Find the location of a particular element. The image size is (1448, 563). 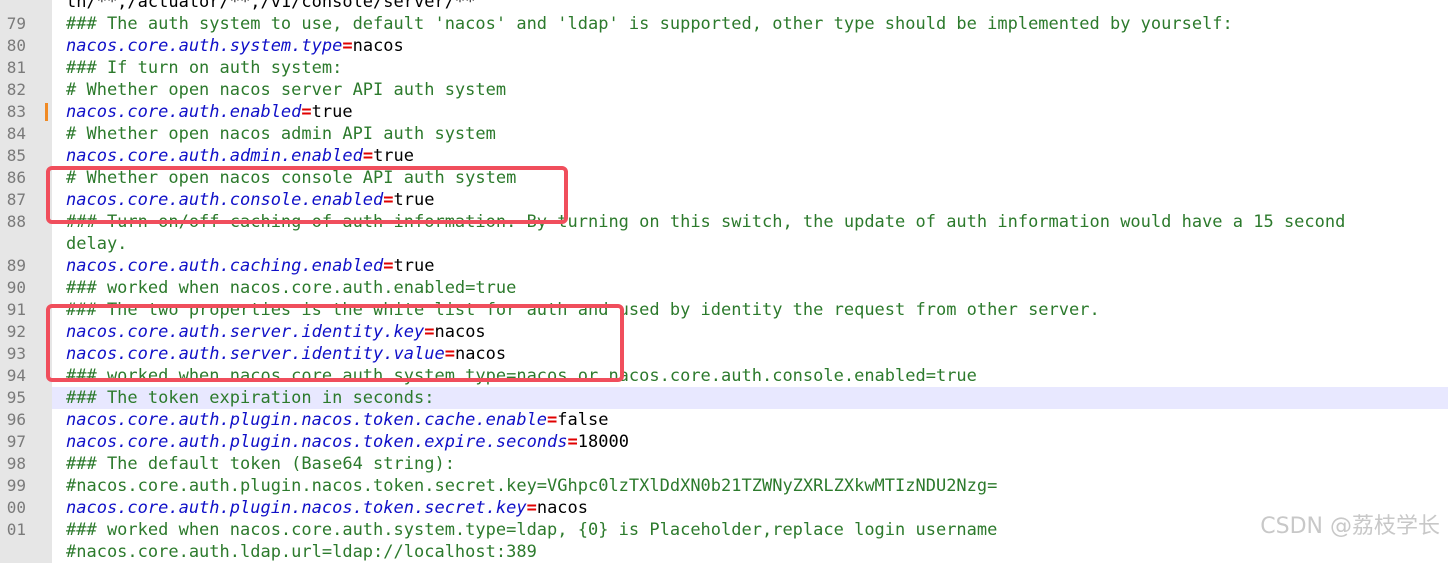

comment-text: ### If turn on auth system: is located at coordinates (204, 68).